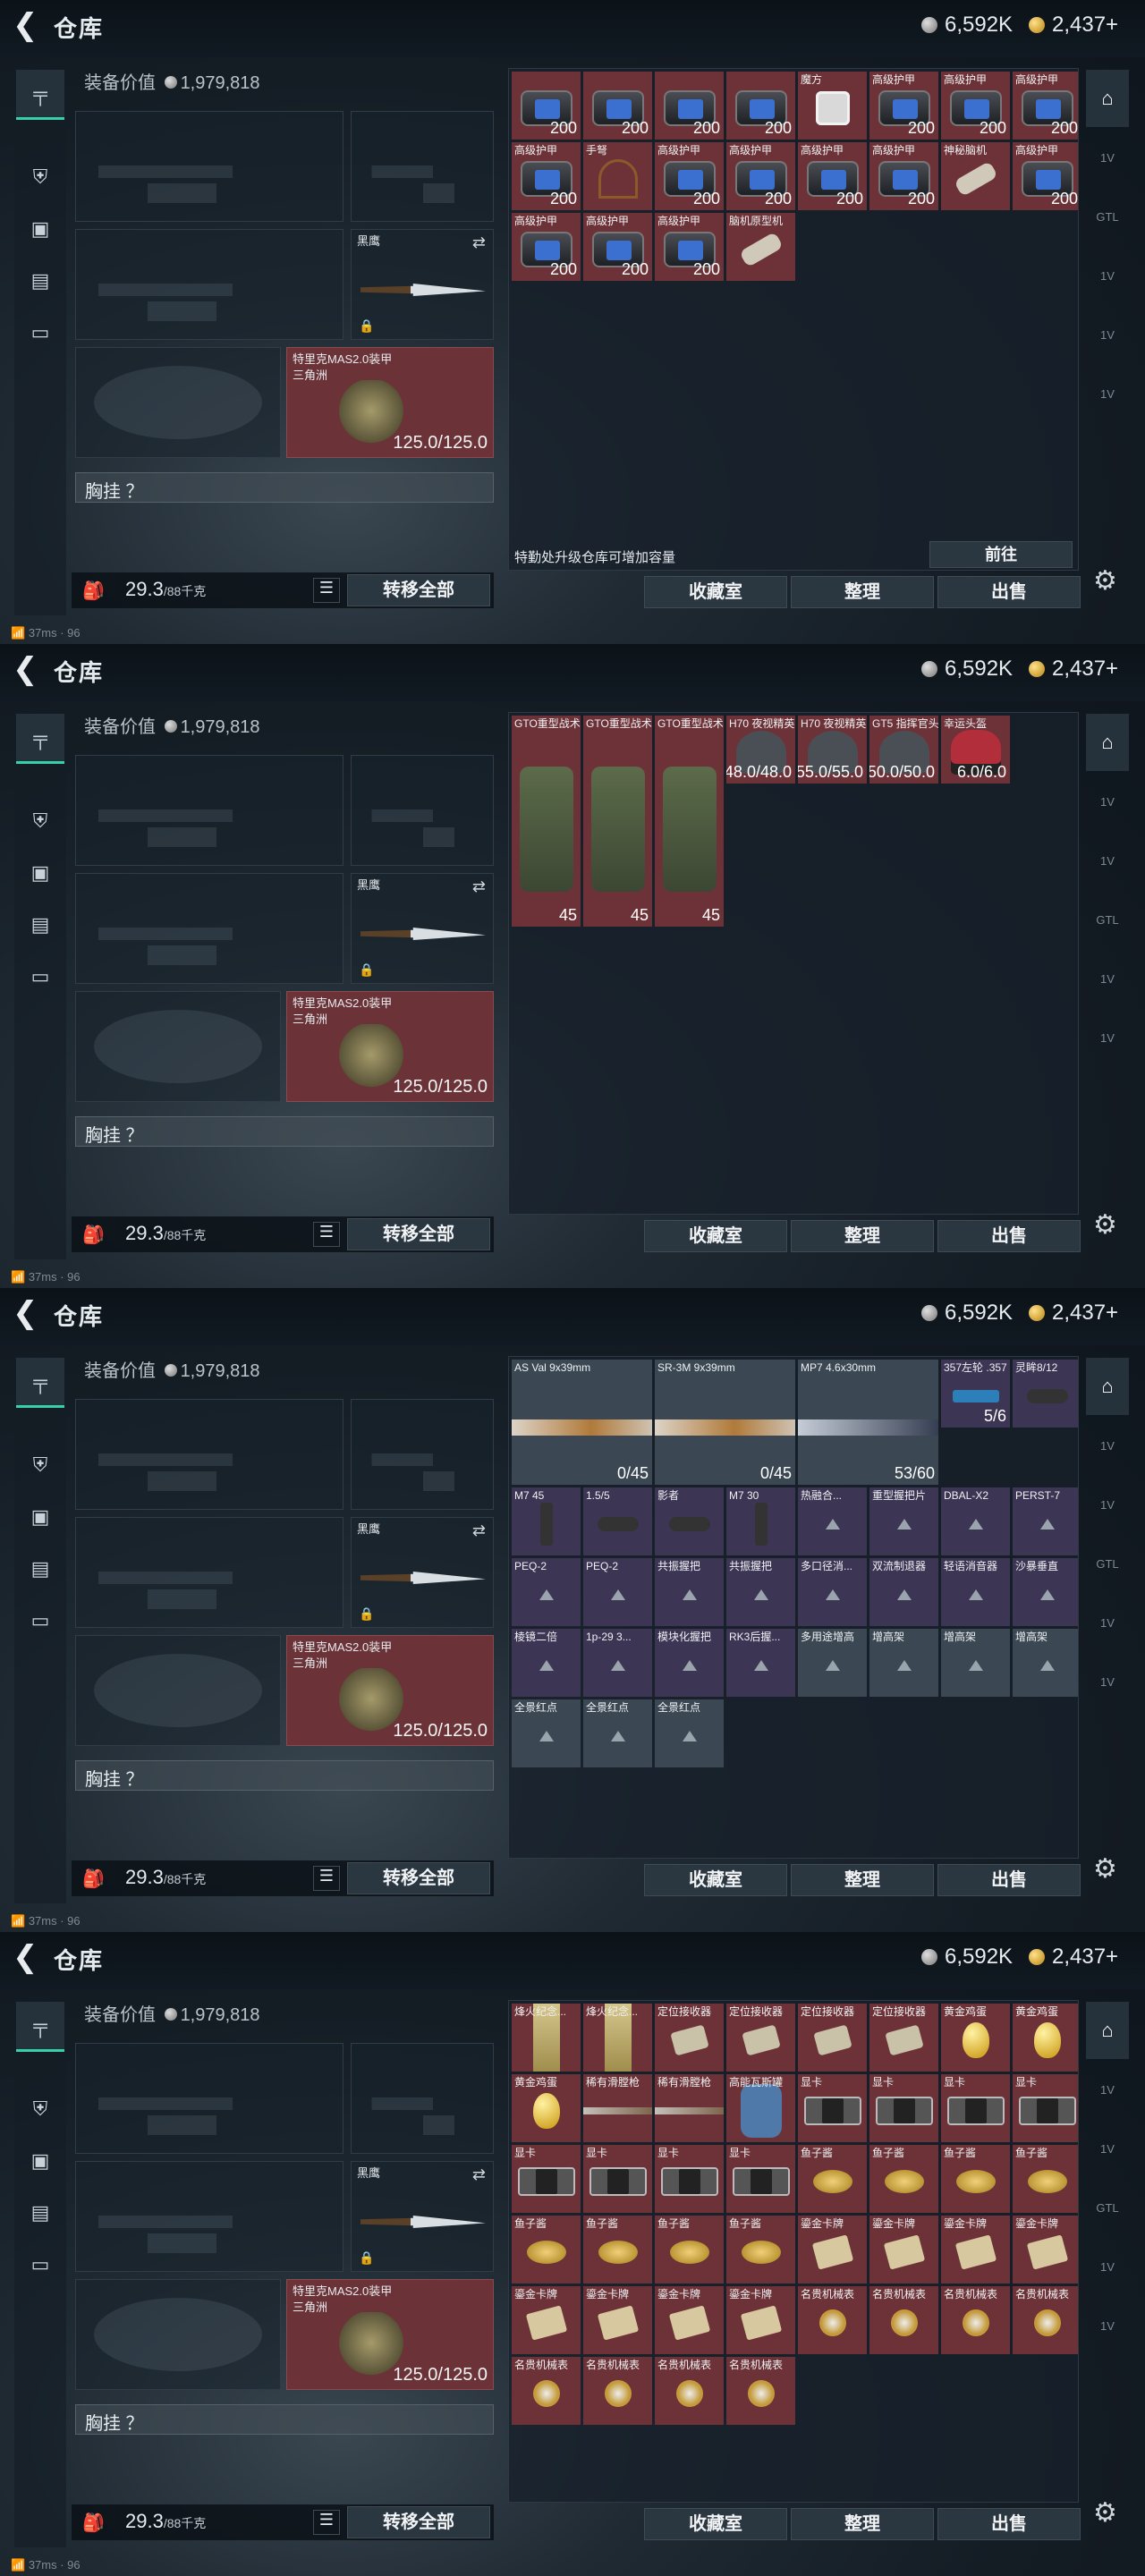  Describe the element at coordinates (40, 1465) in the screenshot. I see `nav-armor-icon: ⛨` at that location.